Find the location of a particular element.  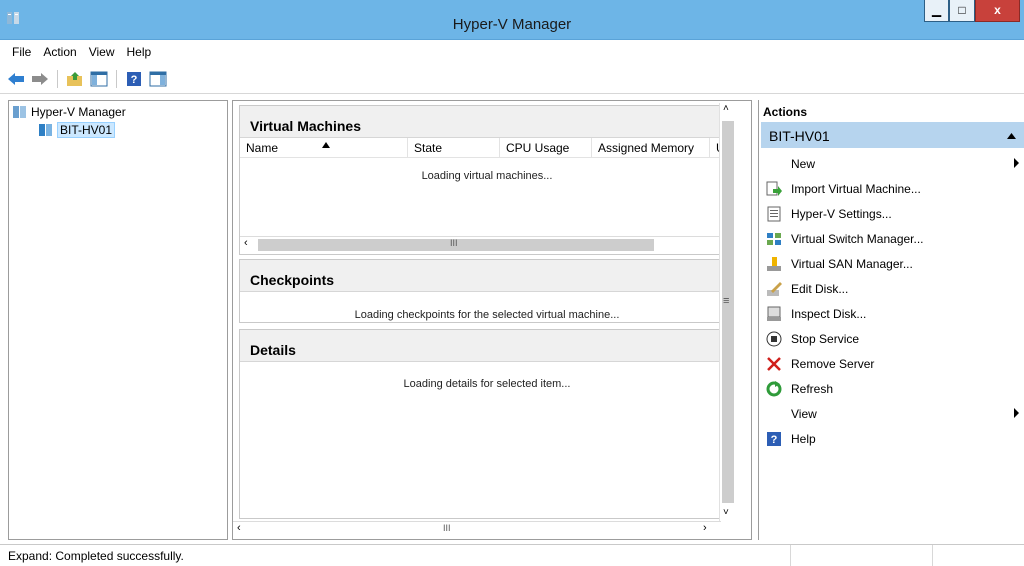

settings-icon is located at coordinates (774, 214).